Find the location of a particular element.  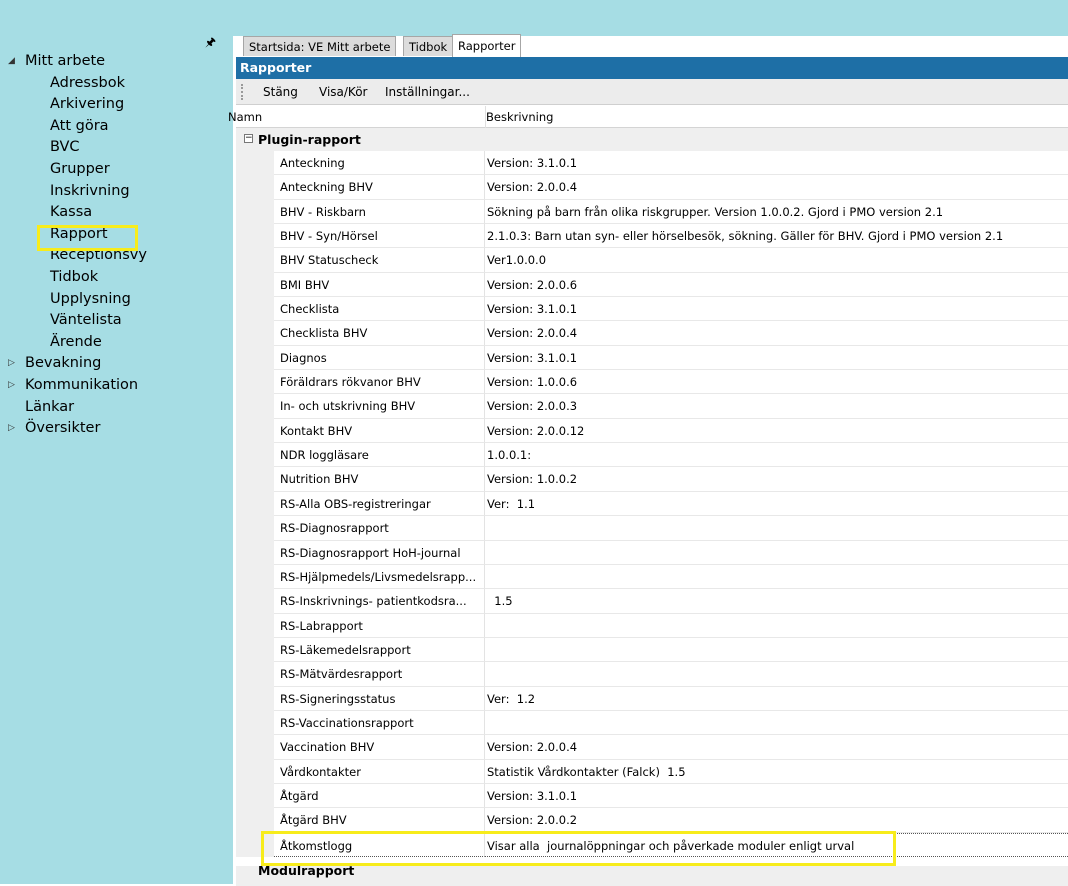

nav-item: ▷ Kommunikation is located at coordinates (116, 386).